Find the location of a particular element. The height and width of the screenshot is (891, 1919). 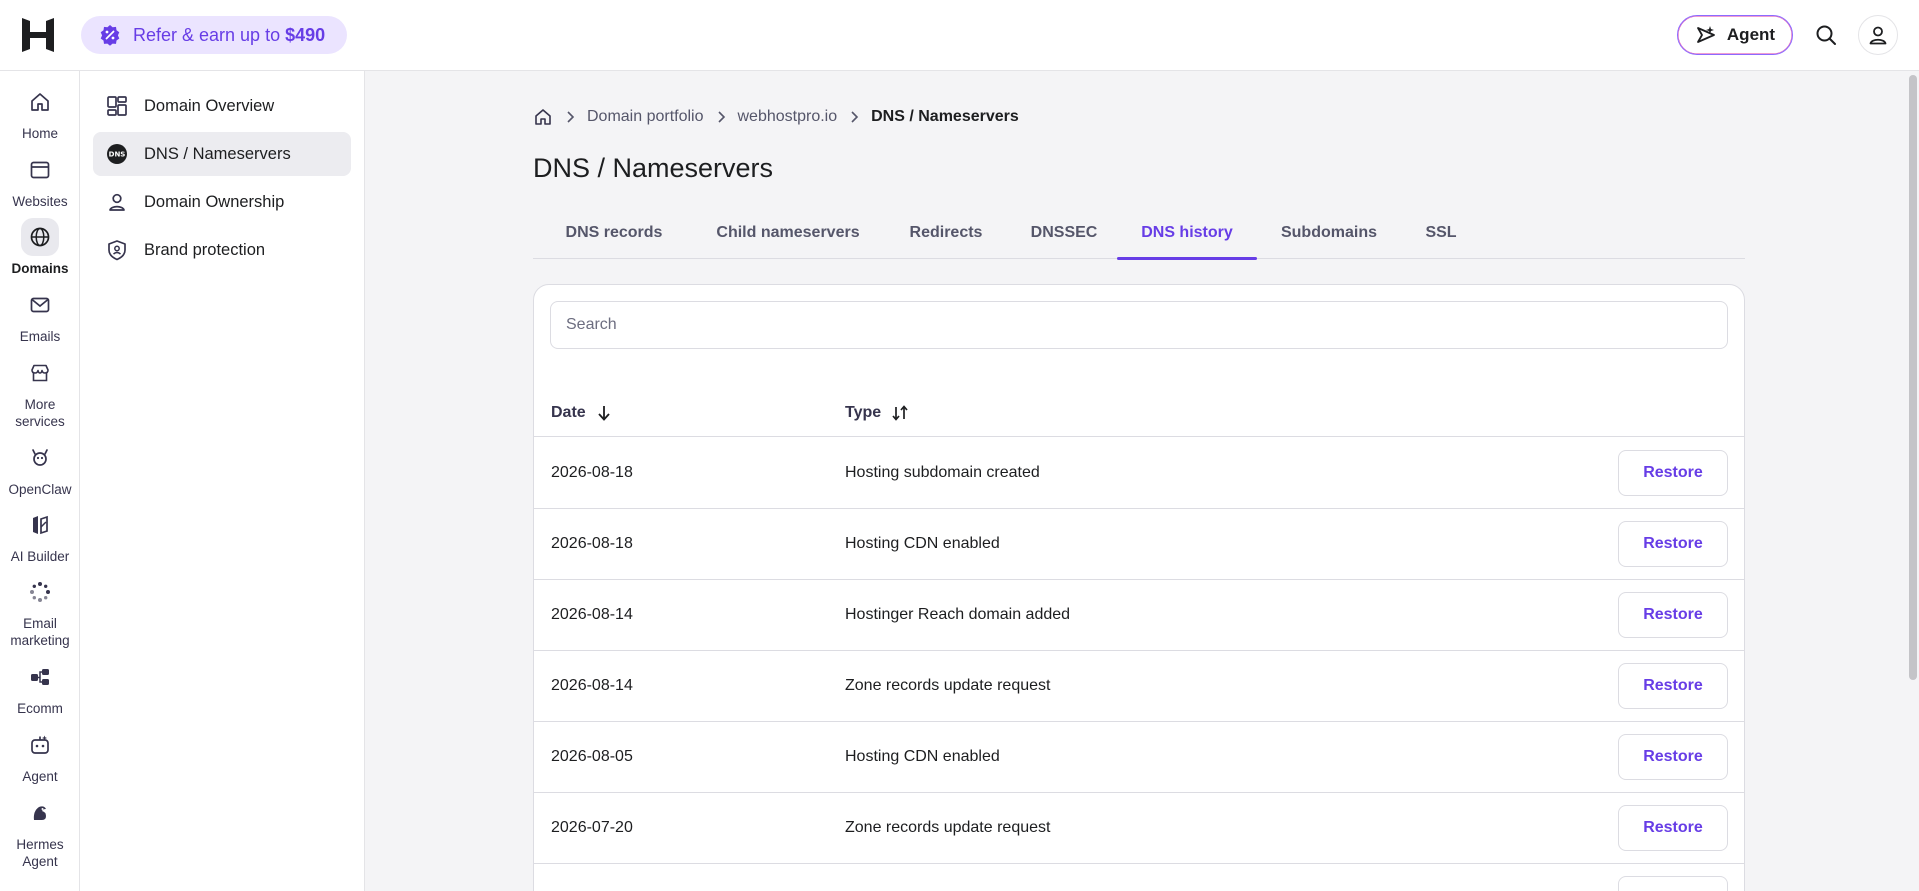

table-row: 2026-08-05 Hosting CDN enabled Restore is located at coordinates (1139, 757).